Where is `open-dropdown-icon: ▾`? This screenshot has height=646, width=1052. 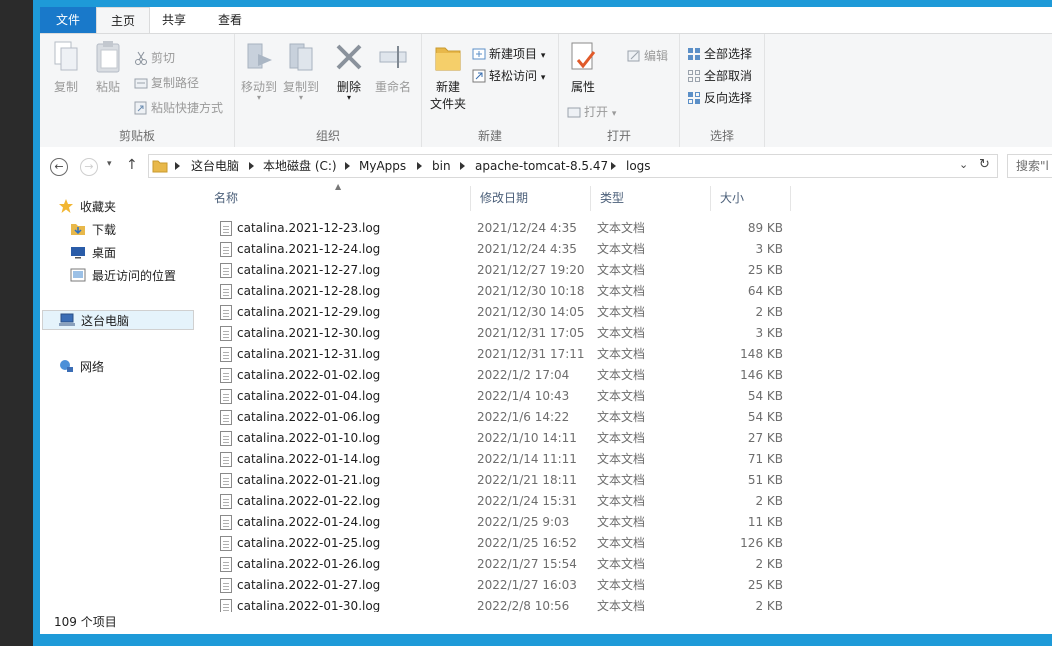
open-dropdown-icon: ▾ is located at coordinates (614, 114).